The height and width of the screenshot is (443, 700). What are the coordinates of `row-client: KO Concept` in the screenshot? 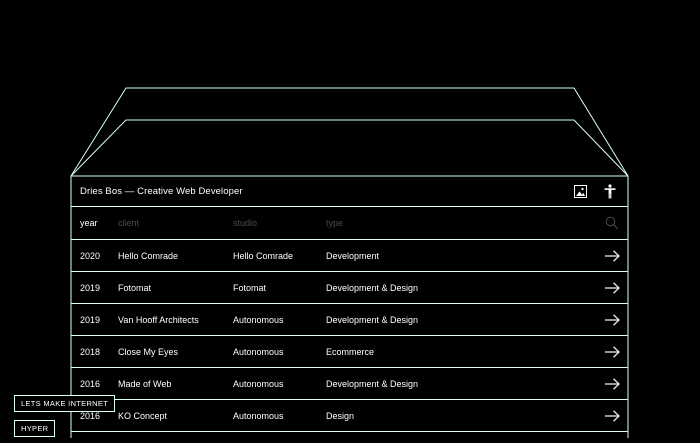 It's located at (143, 416).